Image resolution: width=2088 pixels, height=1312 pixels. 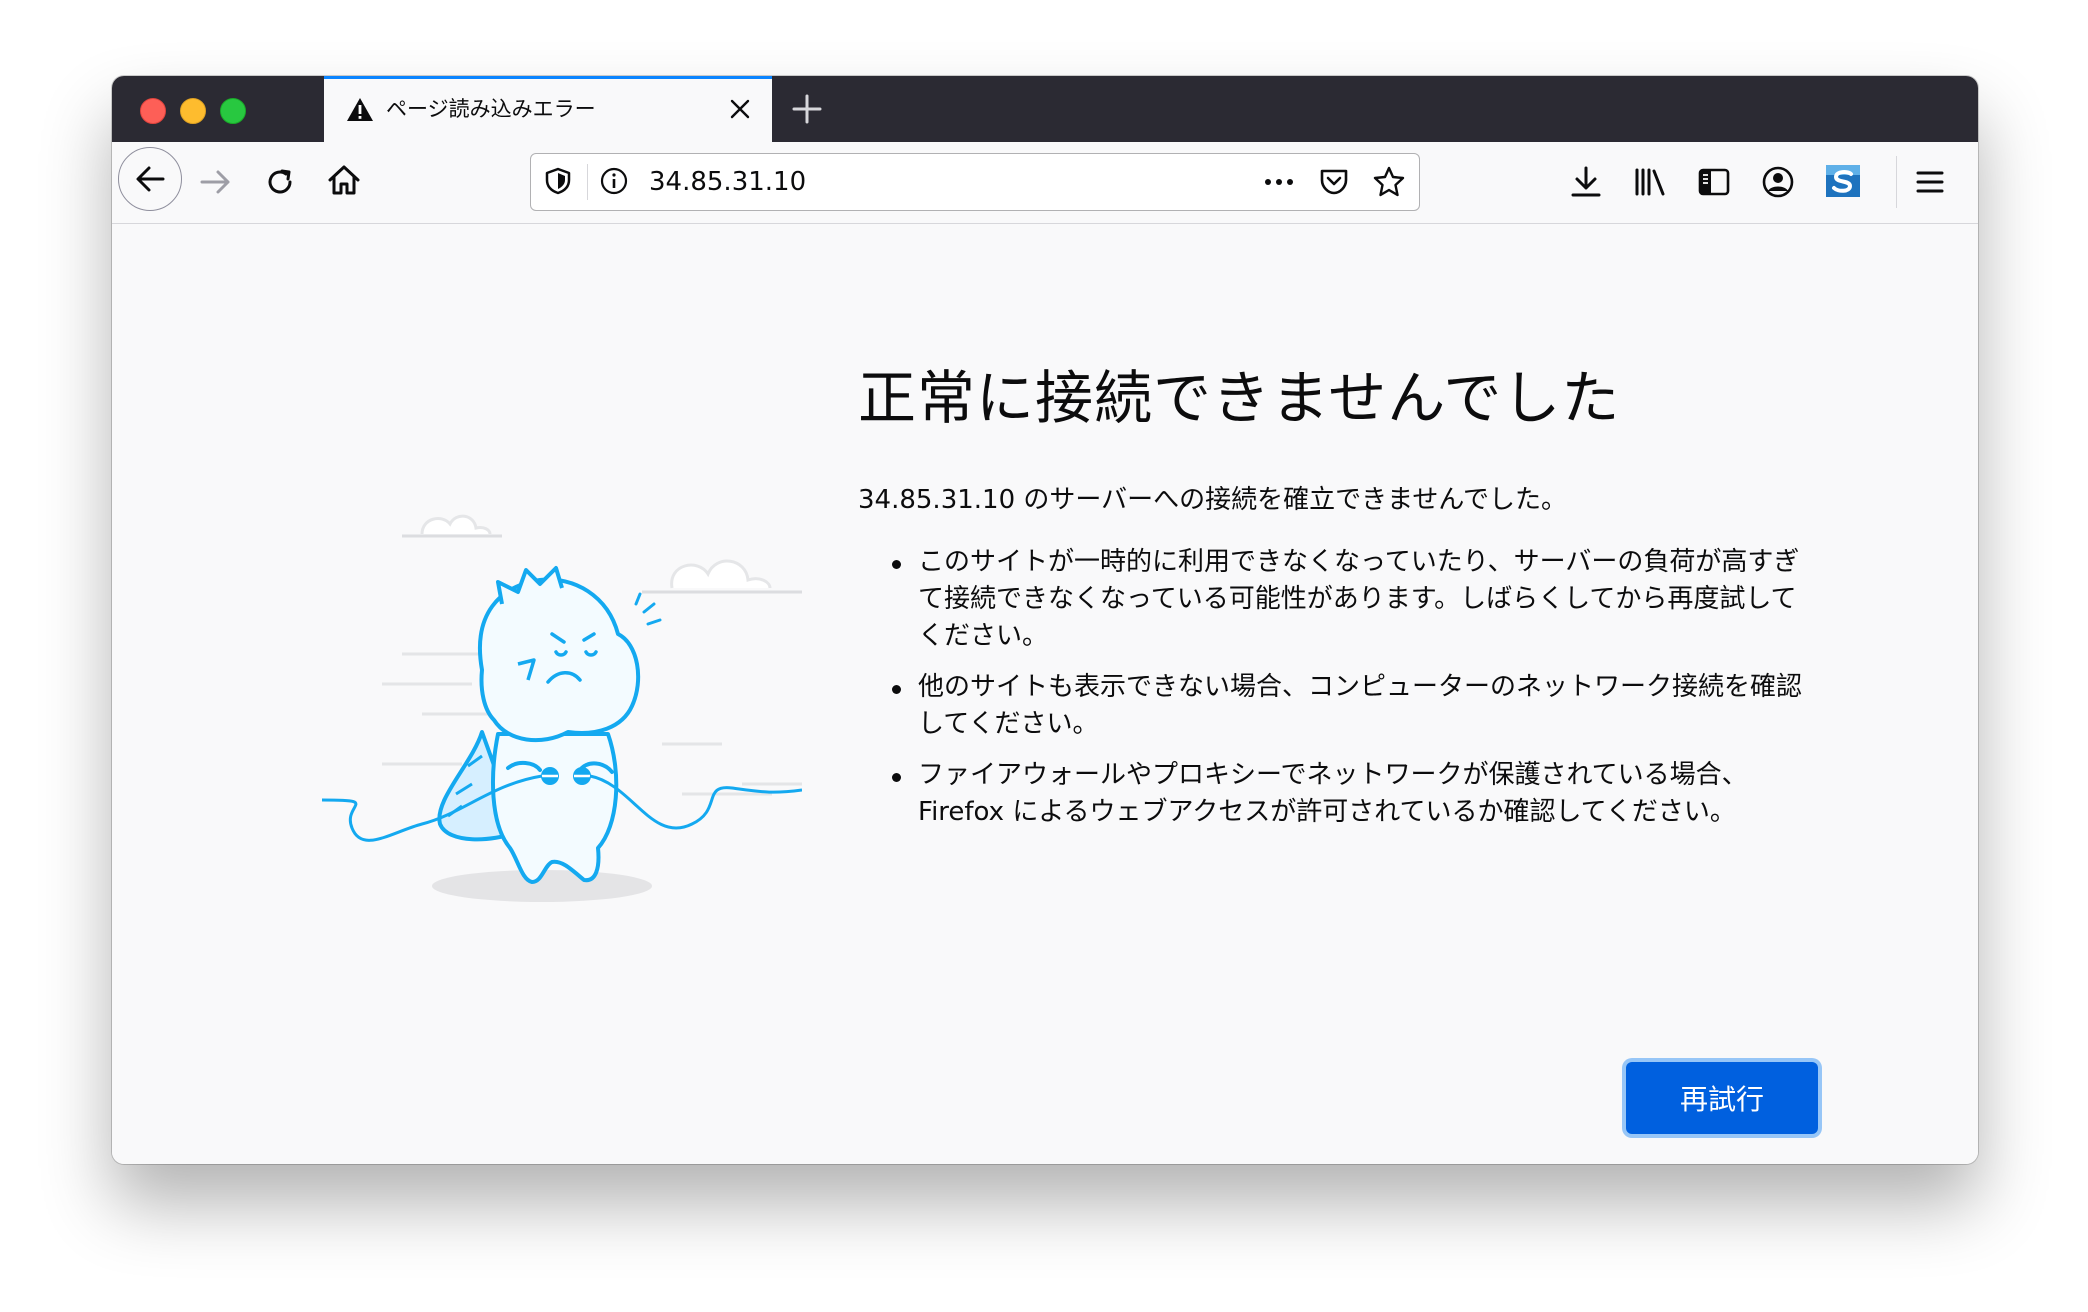 What do you see at coordinates (1045, 109) in the screenshot?
I see `title-bar: ページ読み込みエラー` at bounding box center [1045, 109].